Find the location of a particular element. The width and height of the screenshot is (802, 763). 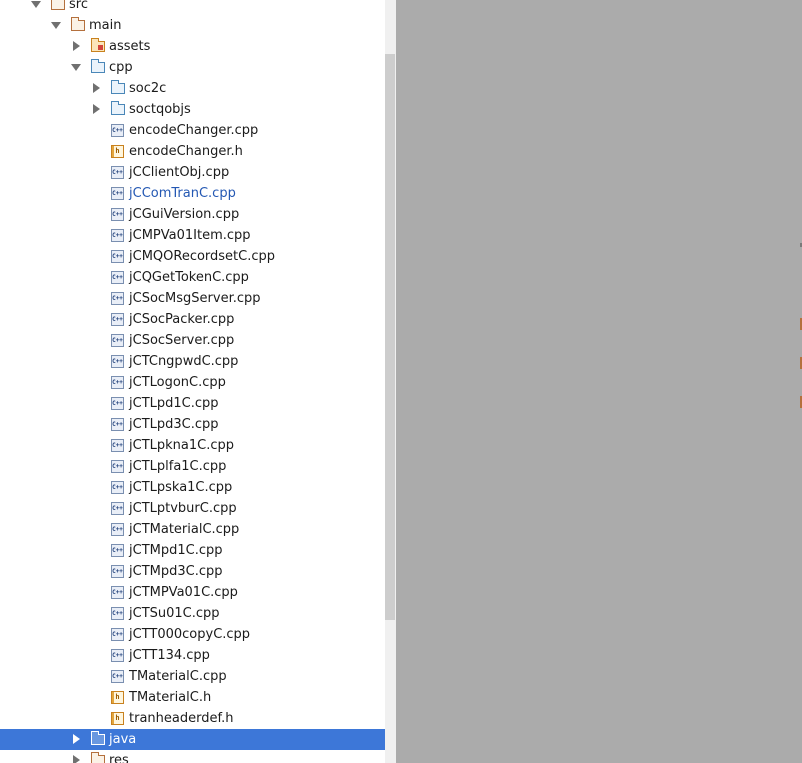

tree-row-file: C++ encodeChanger.cpp is located at coordinates (192, 130).